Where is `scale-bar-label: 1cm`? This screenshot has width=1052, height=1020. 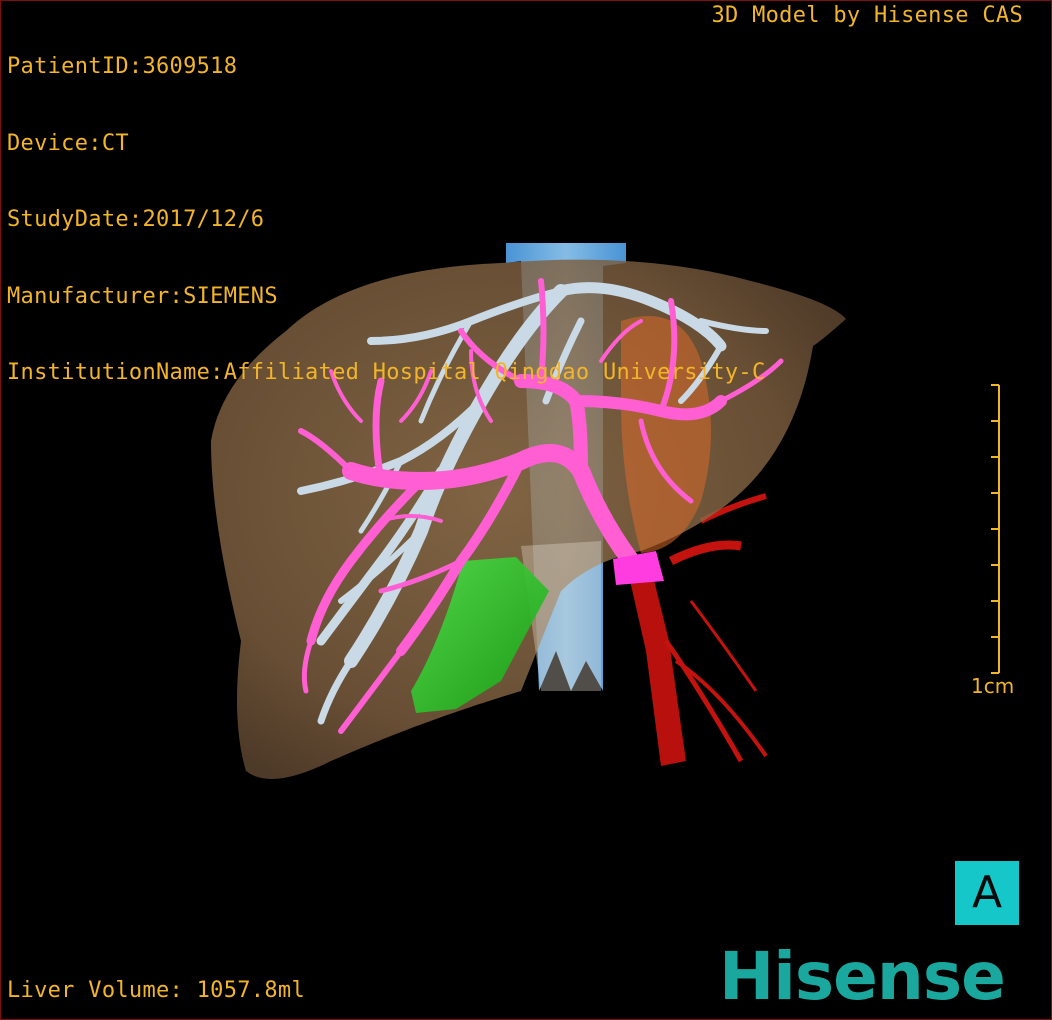
scale-bar-label: 1cm is located at coordinates (993, 686).